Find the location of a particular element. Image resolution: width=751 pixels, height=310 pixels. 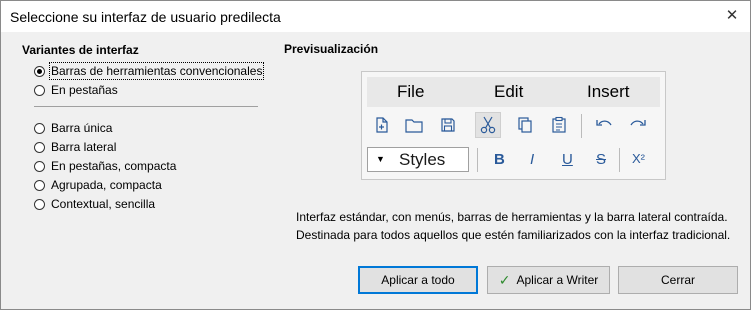

radio-label: Barras de herramientas convencionales is located at coordinates (156, 71).